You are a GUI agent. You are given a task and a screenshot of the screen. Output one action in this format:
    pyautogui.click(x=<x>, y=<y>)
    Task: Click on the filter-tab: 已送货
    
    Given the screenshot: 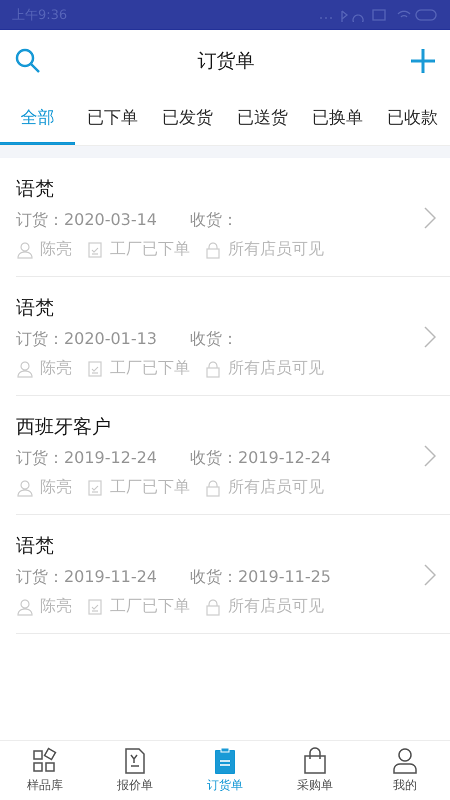 What is the action you would take?
    pyautogui.click(x=262, y=118)
    